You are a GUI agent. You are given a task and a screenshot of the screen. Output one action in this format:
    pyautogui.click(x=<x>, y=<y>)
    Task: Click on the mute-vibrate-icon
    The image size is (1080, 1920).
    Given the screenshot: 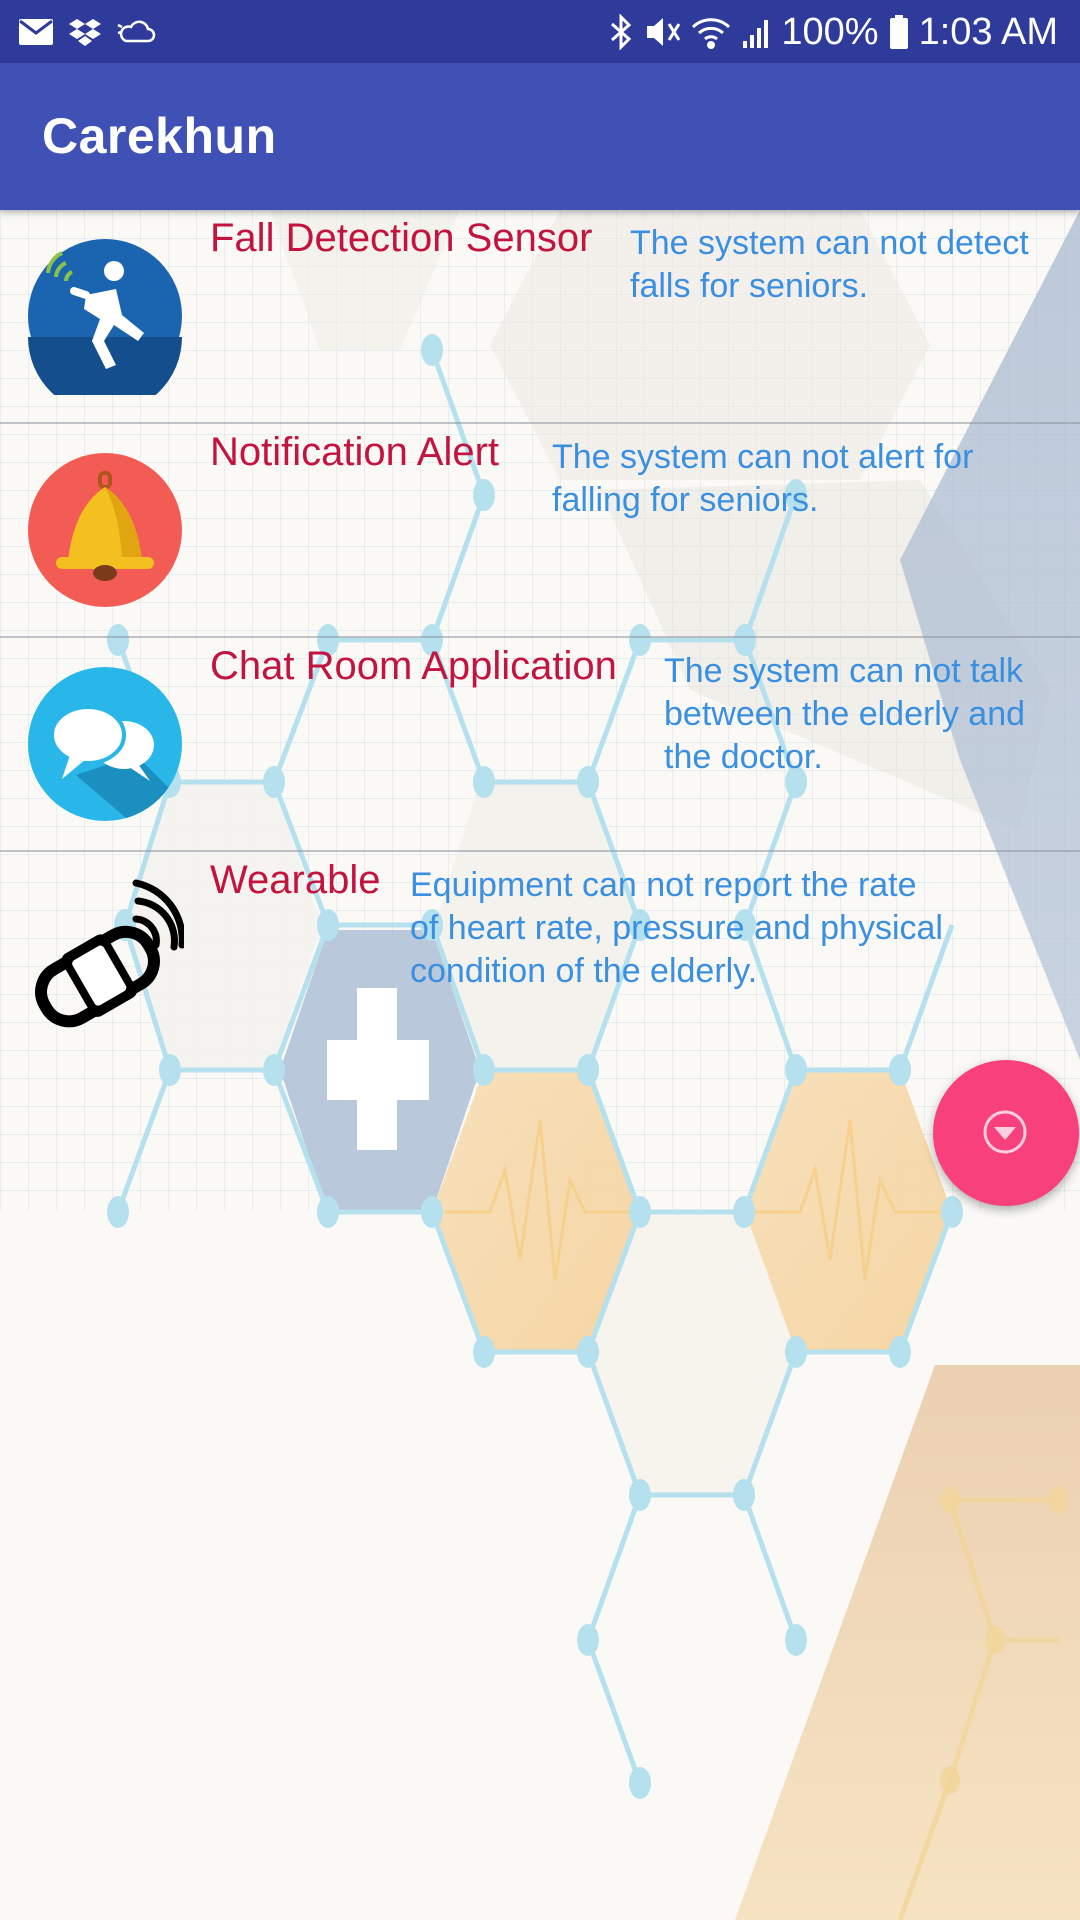 What is the action you would take?
    pyautogui.click(x=662, y=32)
    